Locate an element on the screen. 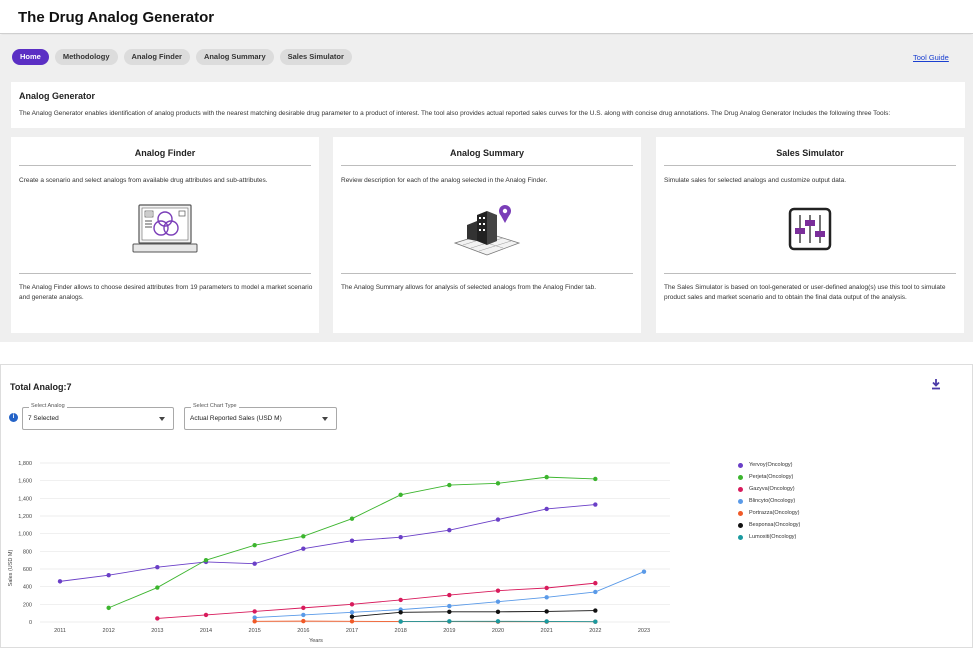 The image size is (973, 648). tab-methodology: Methodology is located at coordinates (86, 57).